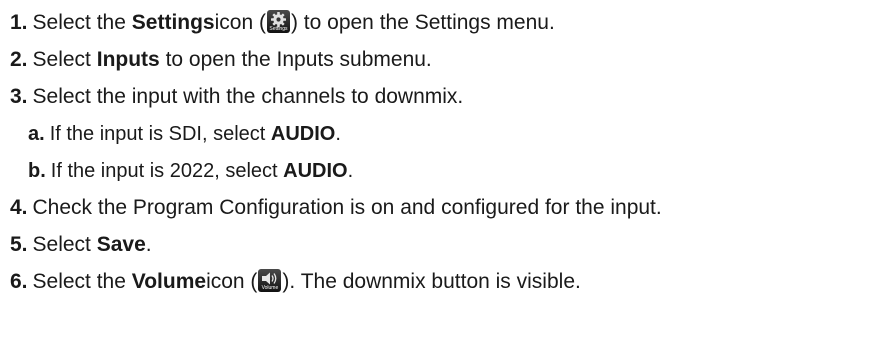 Image resolution: width=876 pixels, height=356 pixels. What do you see at coordinates (19, 244) in the screenshot?
I see `step-number: 5.` at bounding box center [19, 244].